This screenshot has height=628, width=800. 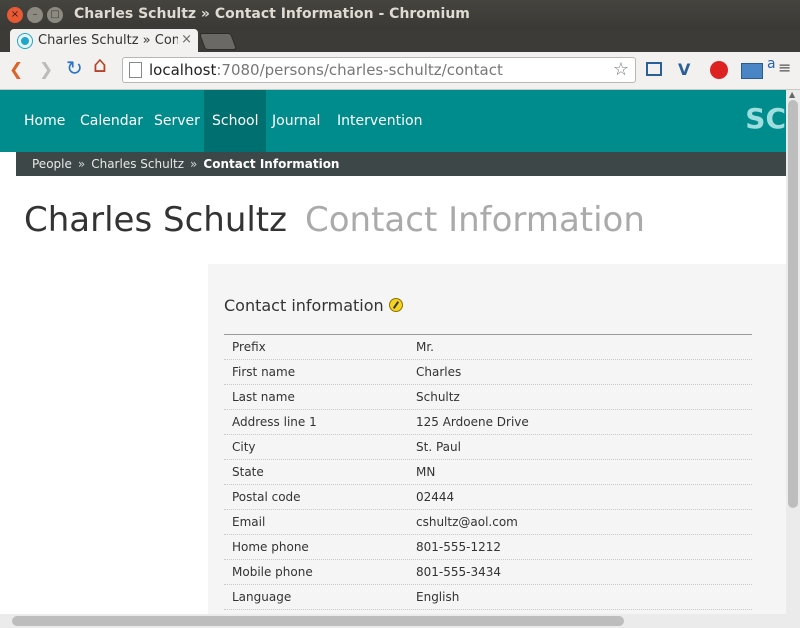 I want to click on tab-title: Charles Schultz » Contact Information, so click(x=108, y=40).